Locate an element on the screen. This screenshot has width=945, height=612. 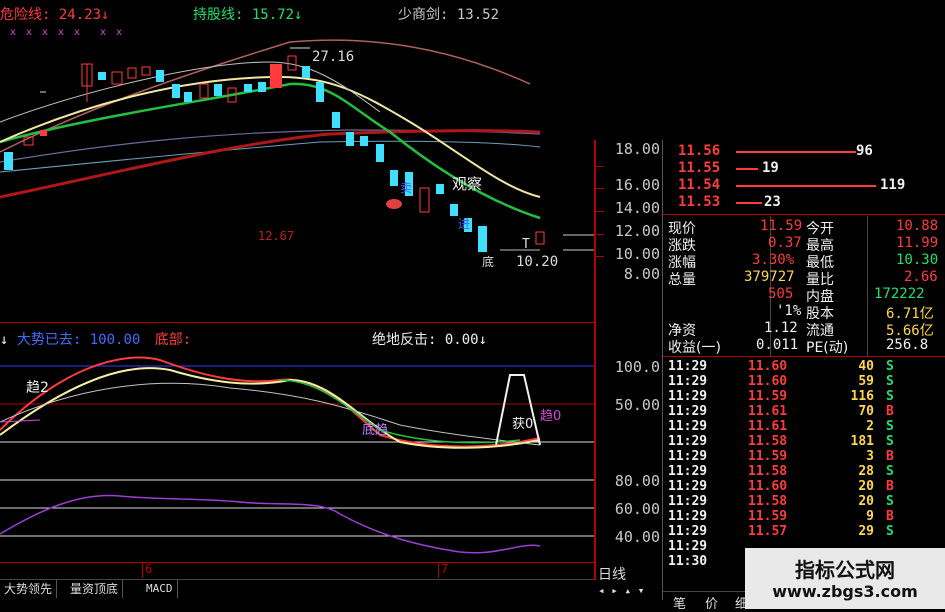
watermark-title: 指标公式网 is located at coordinates (845, 570).